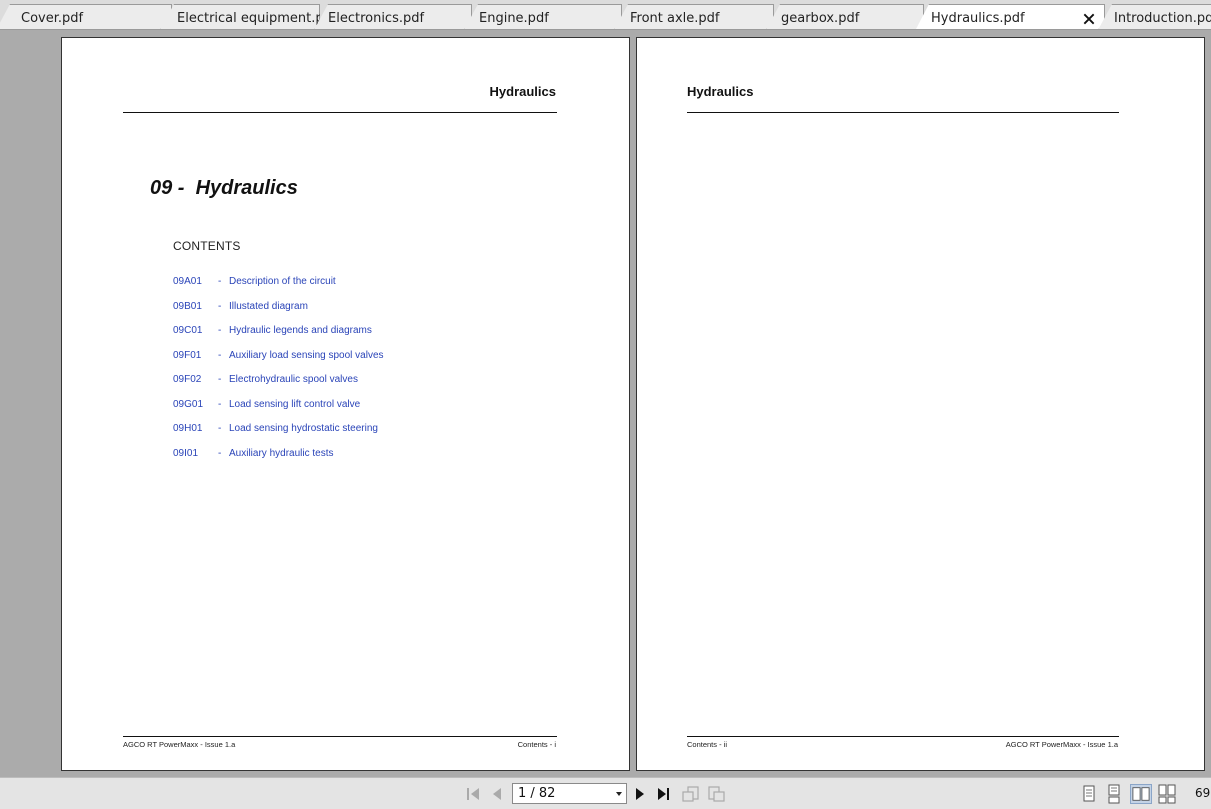 The height and width of the screenshot is (809, 1211). I want to click on toc-code: 09B01, so click(187, 306).